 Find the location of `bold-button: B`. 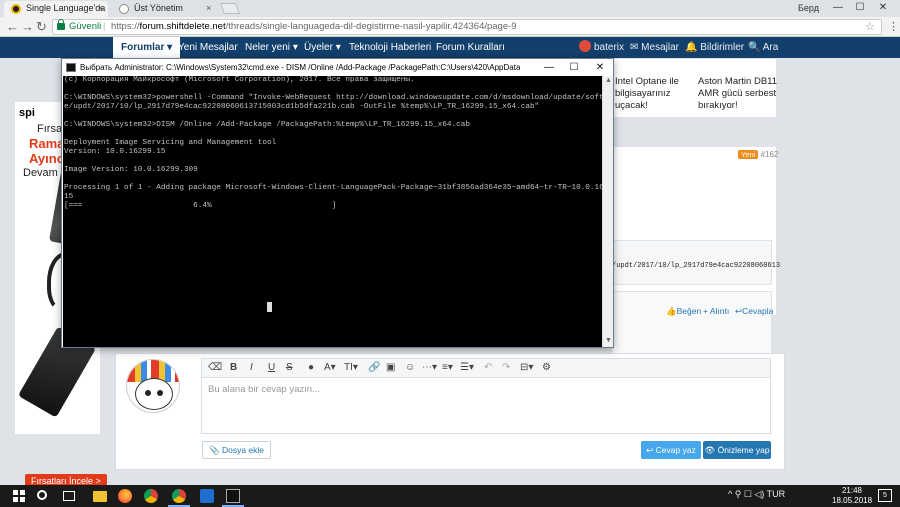

bold-button: B is located at coordinates (233, 368).